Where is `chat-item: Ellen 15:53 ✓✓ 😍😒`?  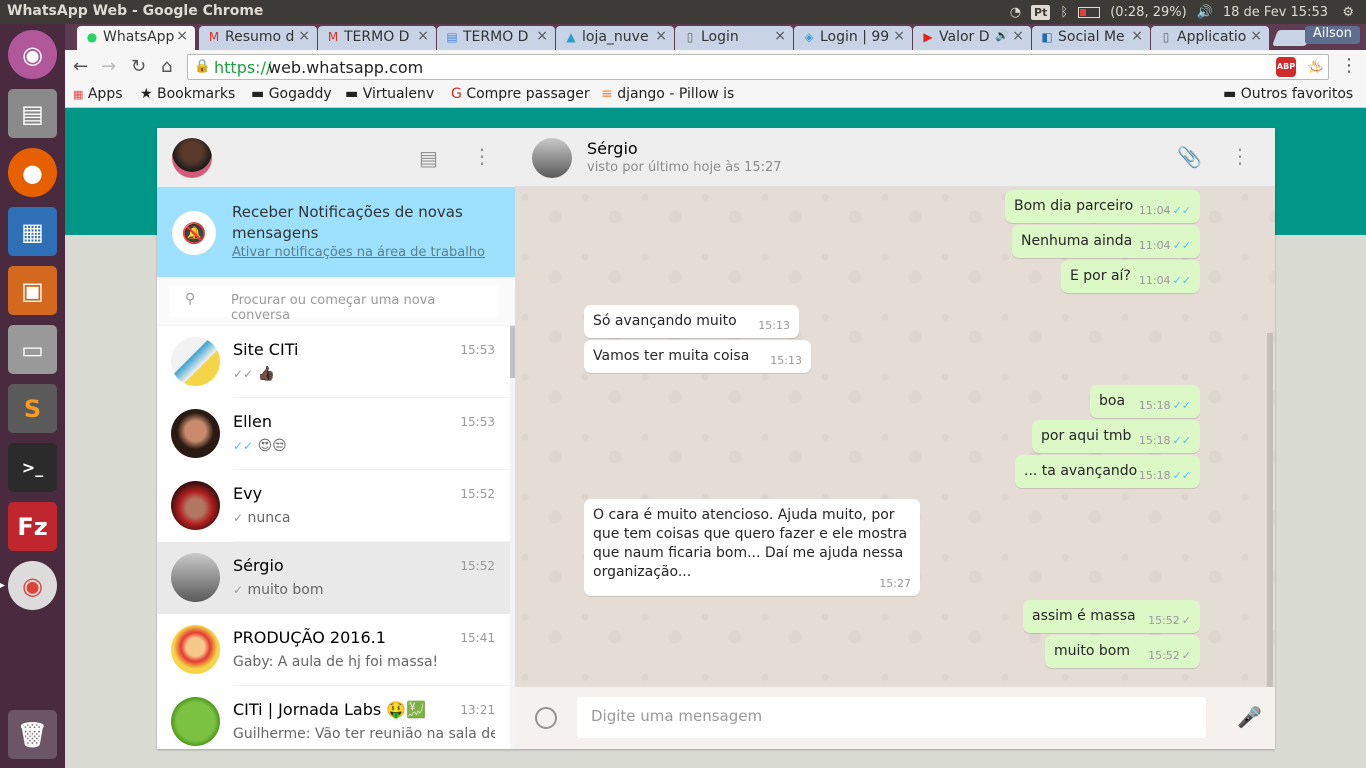 chat-item: Ellen 15:53 ✓✓ 😍😒 is located at coordinates (333, 434).